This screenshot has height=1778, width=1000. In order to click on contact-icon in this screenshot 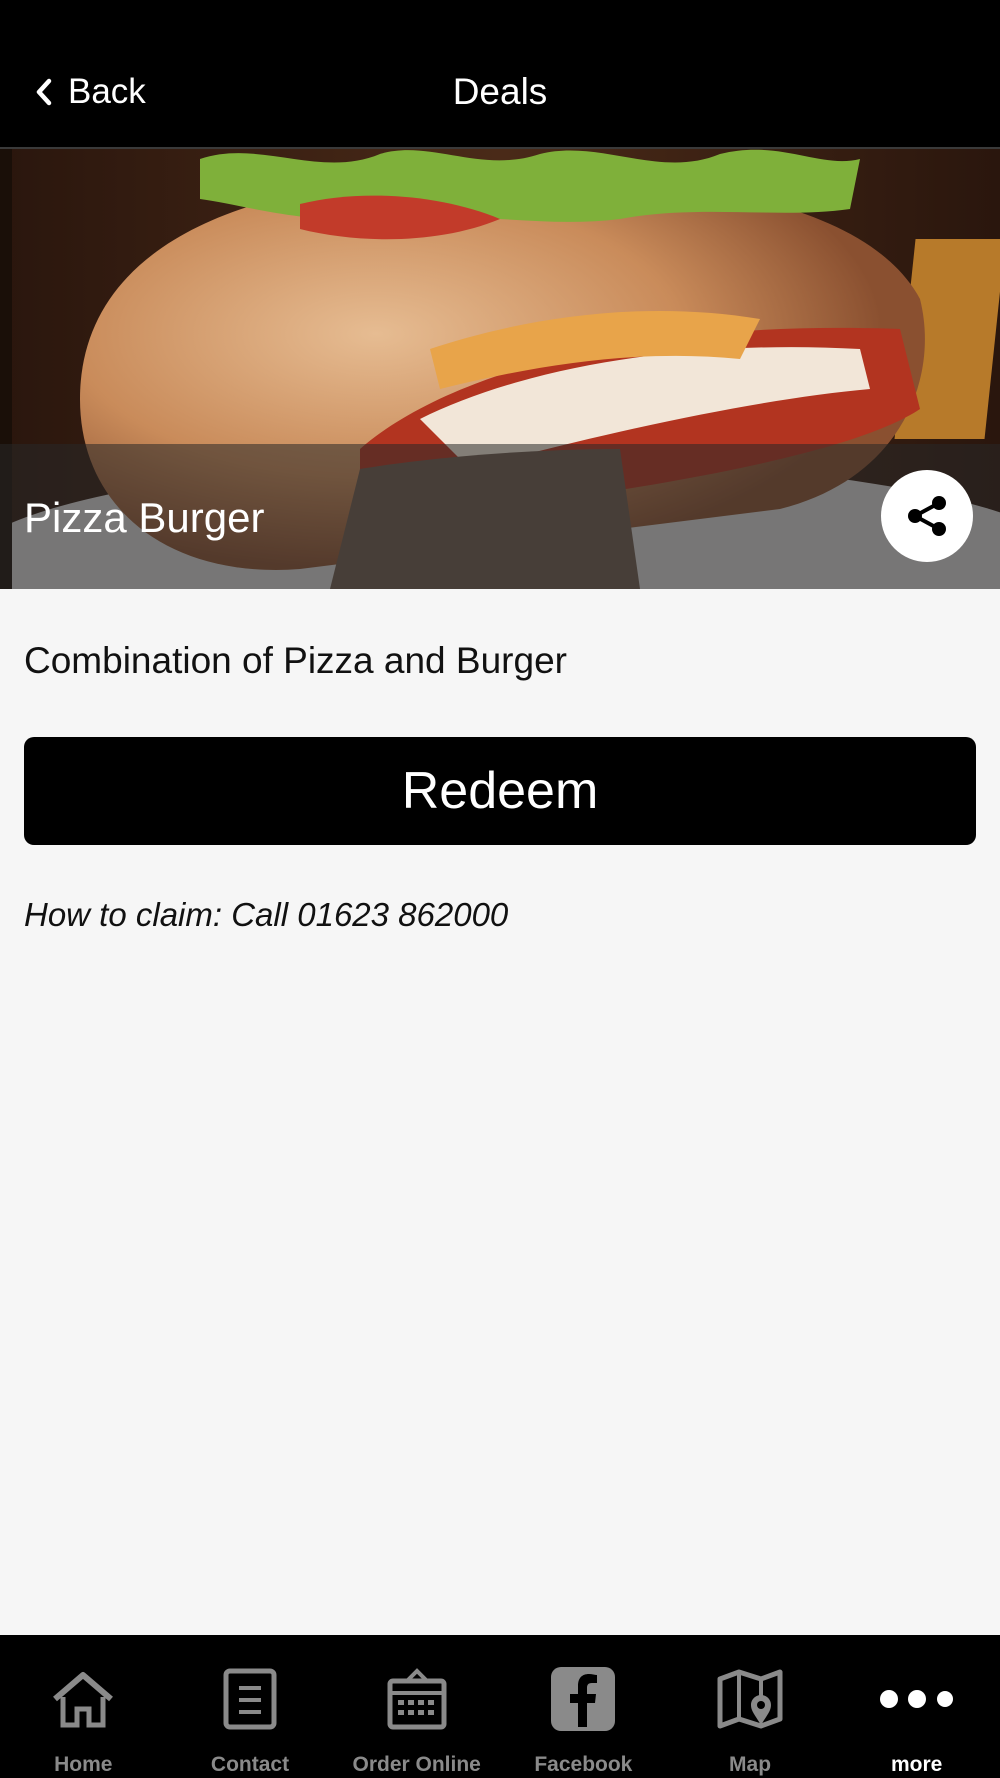, I will do `click(250, 1699)`.